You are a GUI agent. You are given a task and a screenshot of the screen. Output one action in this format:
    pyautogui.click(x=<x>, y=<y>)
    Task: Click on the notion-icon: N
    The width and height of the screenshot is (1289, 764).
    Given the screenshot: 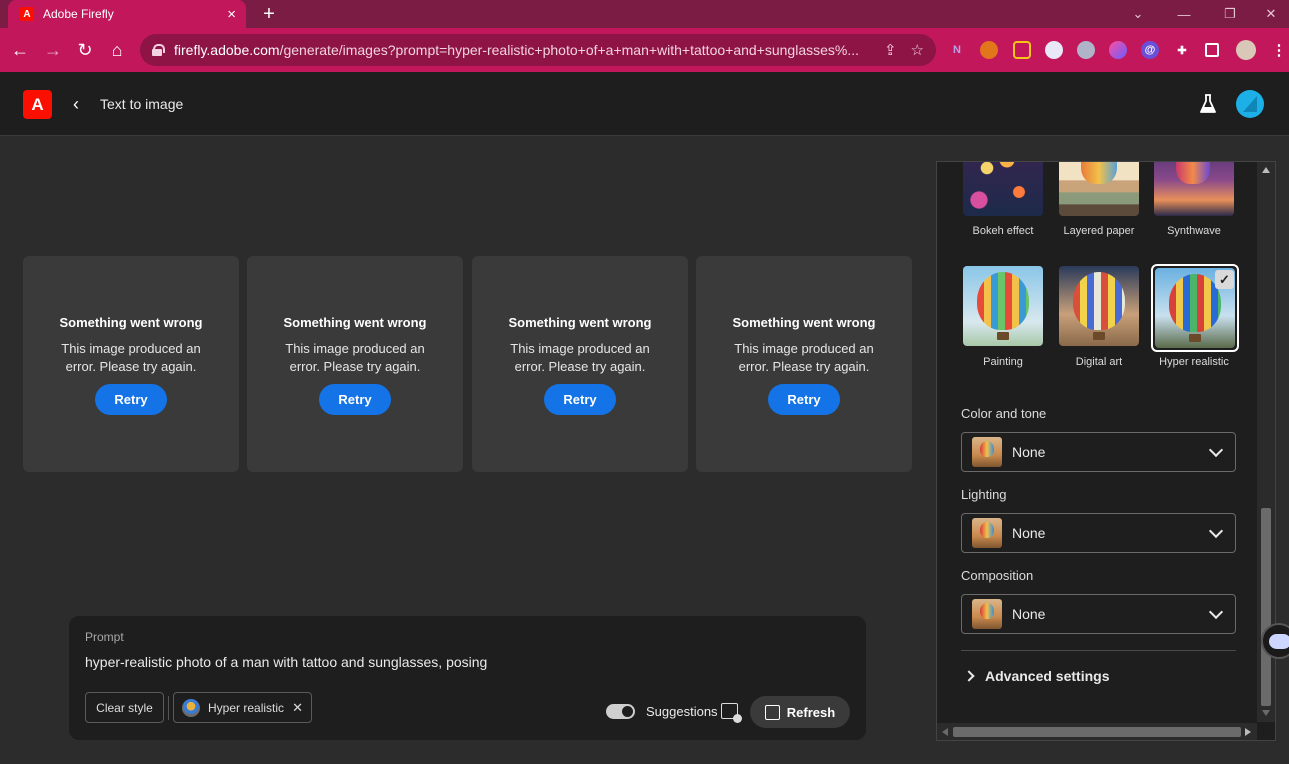 What is the action you would take?
    pyautogui.click(x=957, y=50)
    